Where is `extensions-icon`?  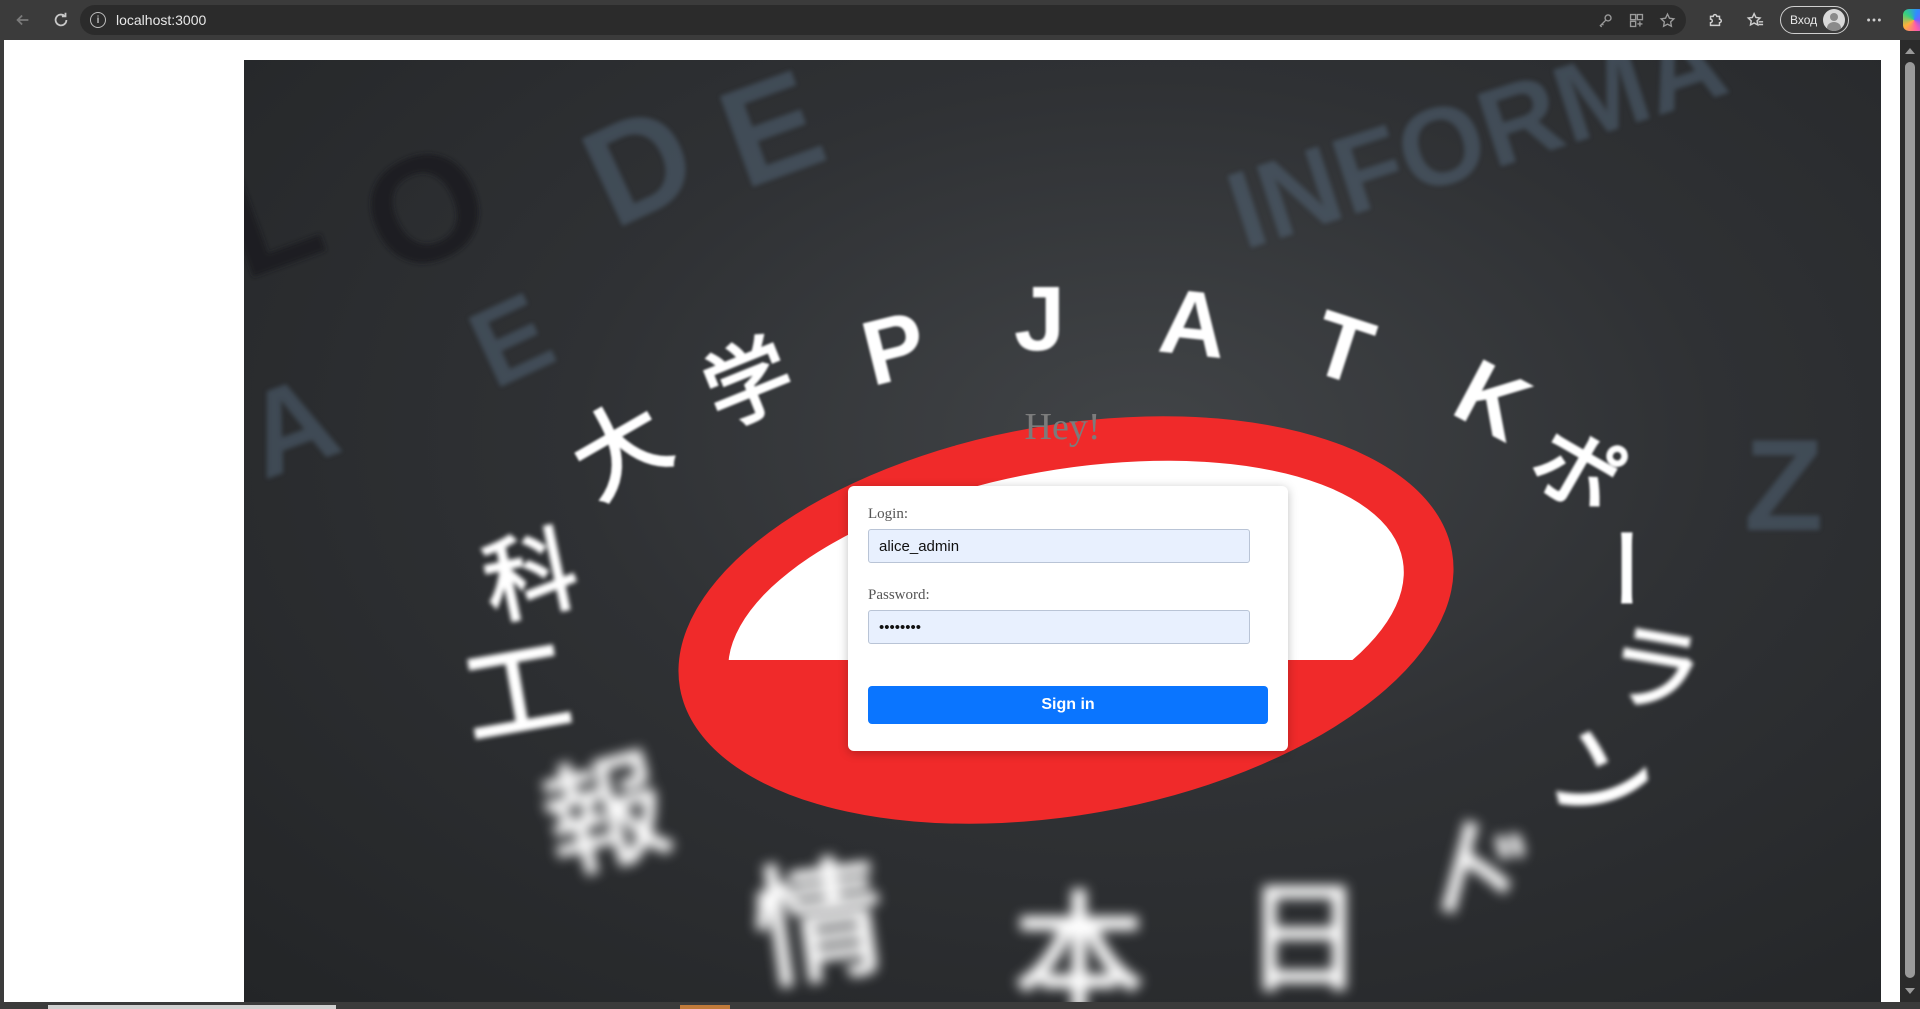 extensions-icon is located at coordinates (1715, 20).